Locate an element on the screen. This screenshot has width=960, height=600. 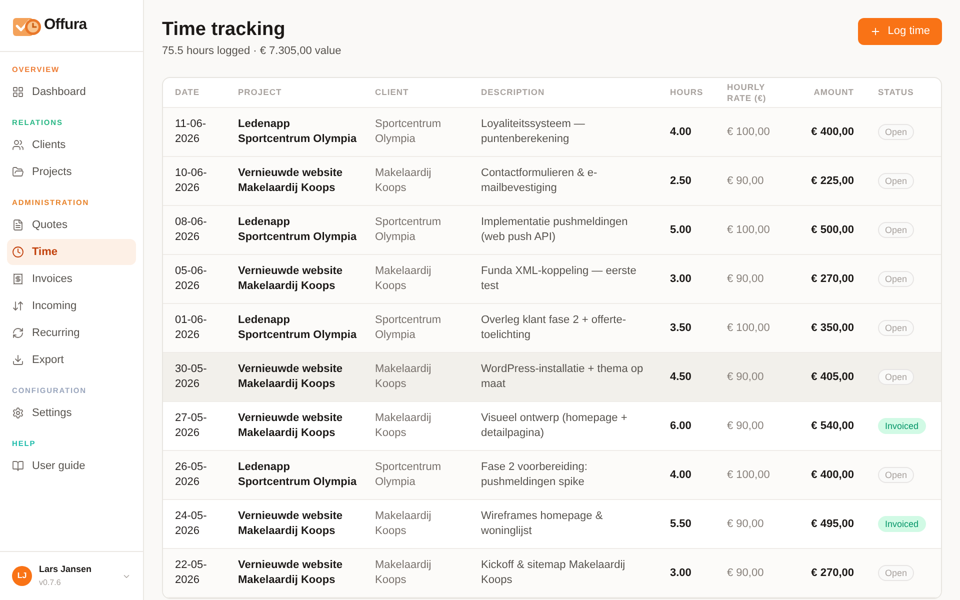
table-row: 10-06-2026 Vernieuwde website Makelaardij Koops Makelaardij Koops Contactformulieren & e-mailbevestiging 2.50 € 90,00 € 225,00 Open is located at coordinates (552, 181).